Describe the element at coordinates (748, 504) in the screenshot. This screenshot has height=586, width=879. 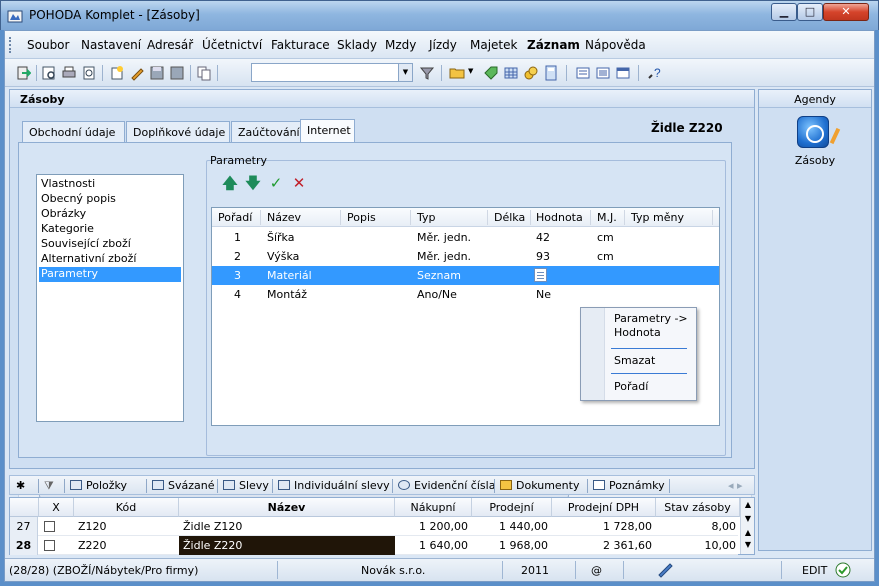
I see `scroll-up-icon: ▲` at that location.